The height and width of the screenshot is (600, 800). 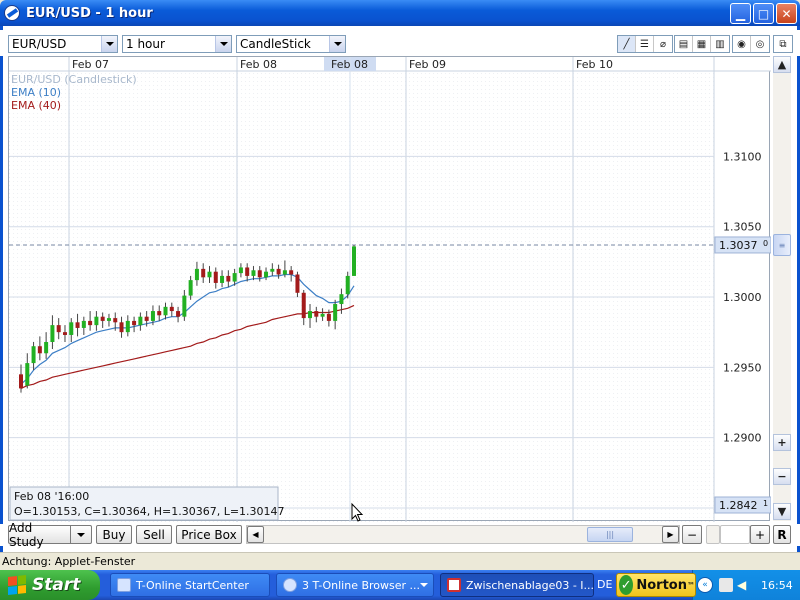 I want to click on low-price-label: 1.2842, so click(x=738, y=505).